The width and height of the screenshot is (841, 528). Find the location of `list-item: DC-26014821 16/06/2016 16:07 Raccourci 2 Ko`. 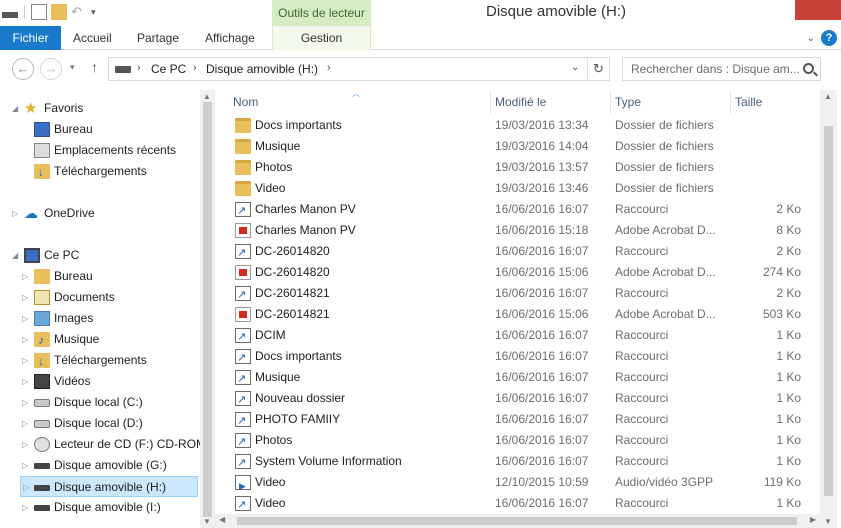

list-item: DC-26014821 16/06/2016 16:07 Raccourci 2 Ko is located at coordinates (524, 294).